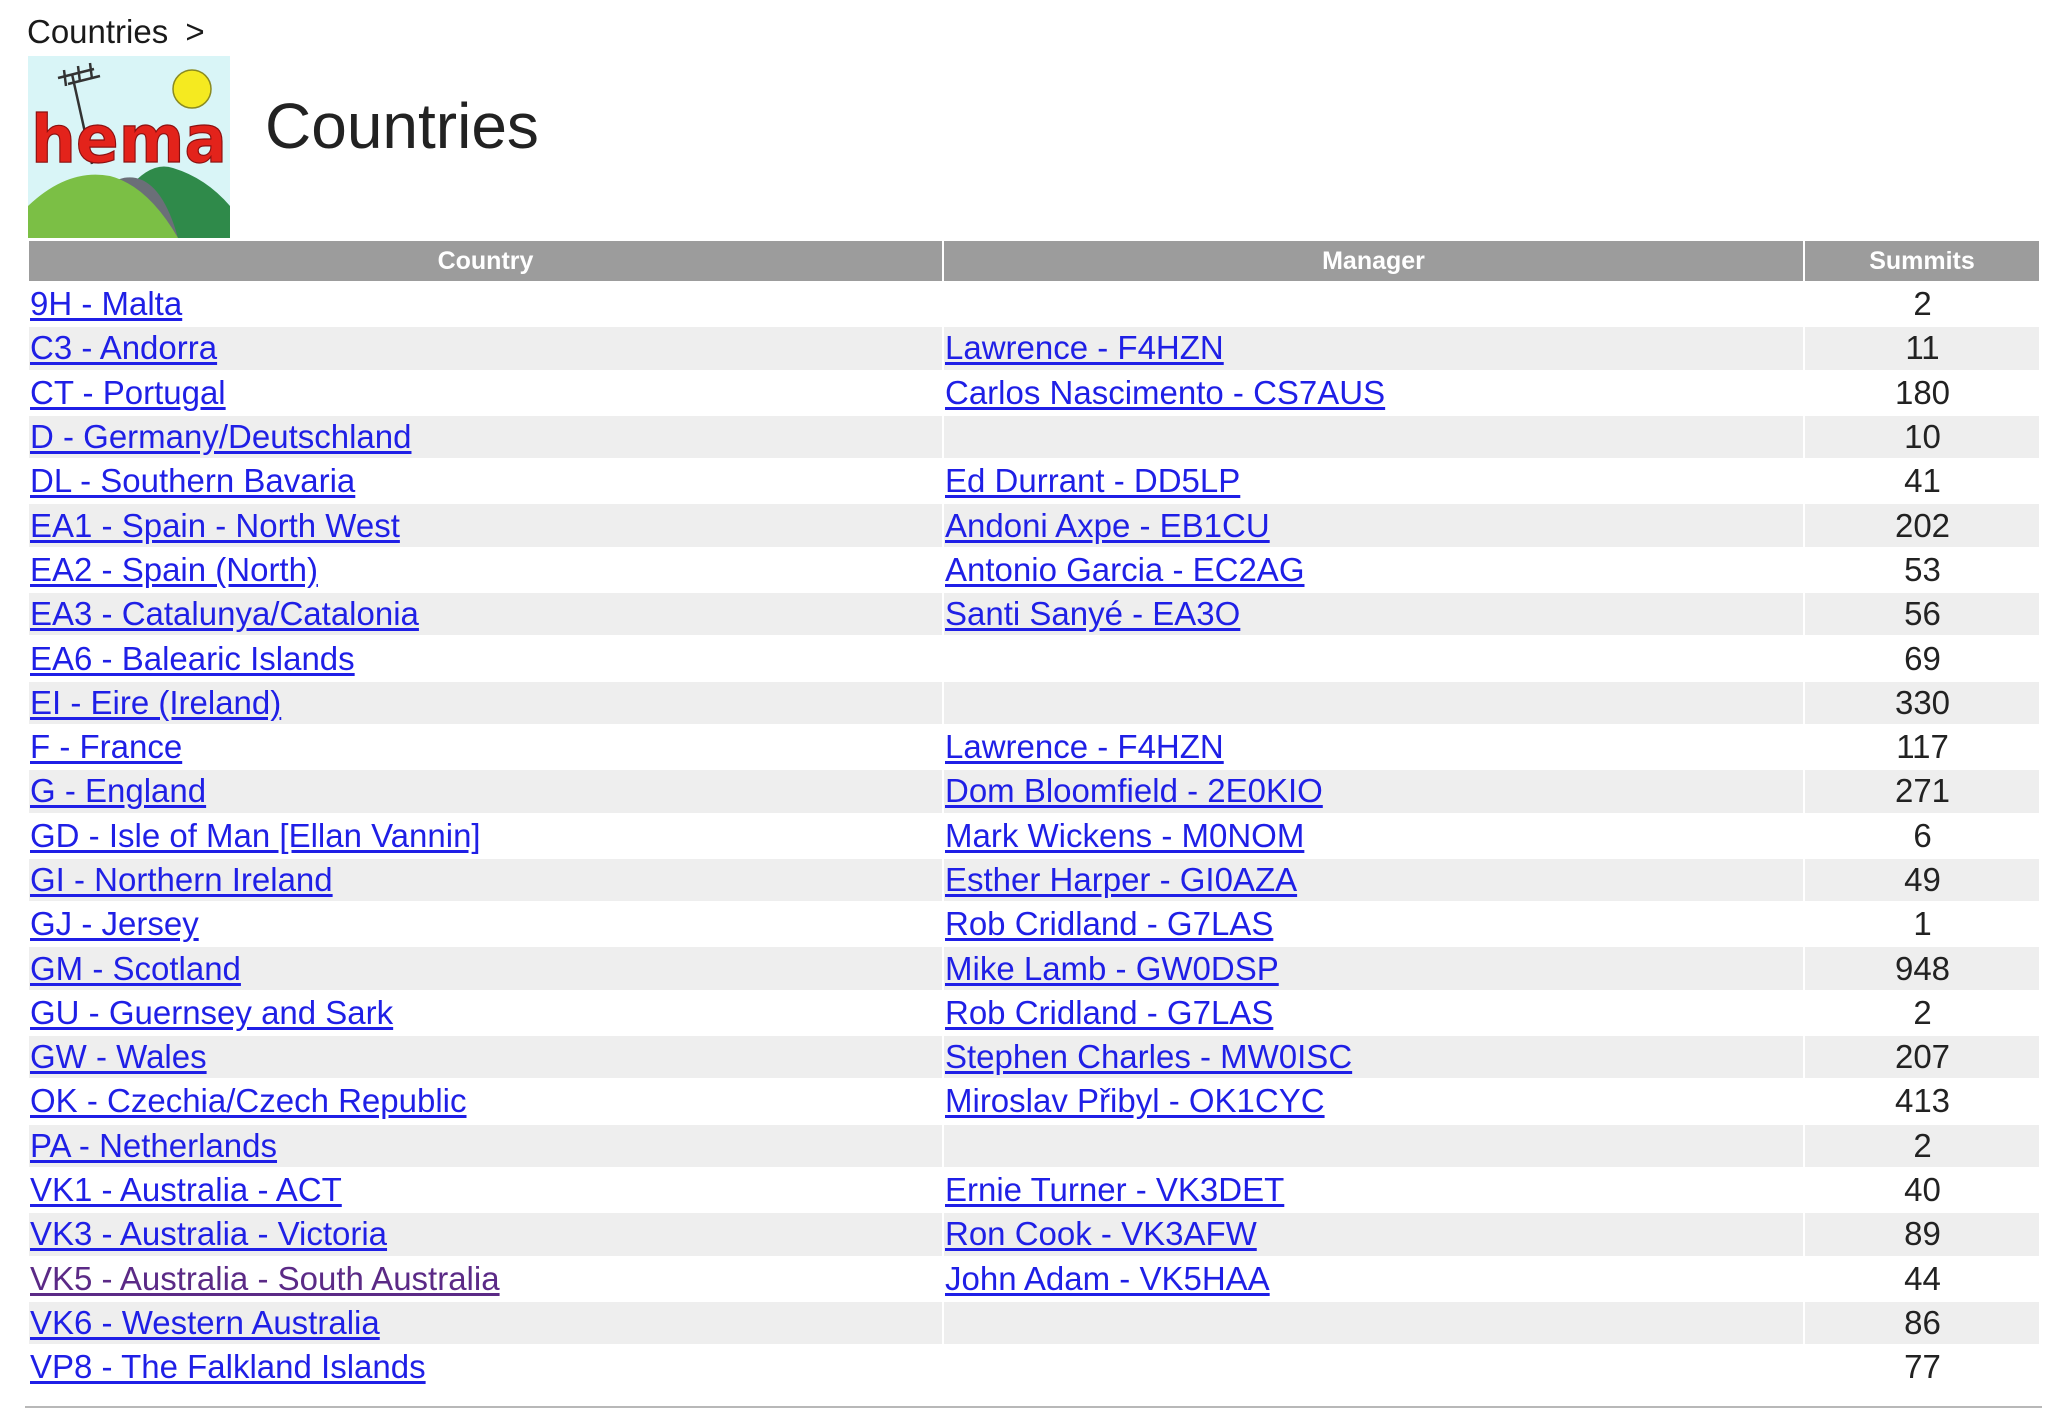 Image resolution: width=2057 pixels, height=1416 pixels. Describe the element at coordinates (192, 480) in the screenshot. I see `country-link: DL - Southern Bavaria` at that location.